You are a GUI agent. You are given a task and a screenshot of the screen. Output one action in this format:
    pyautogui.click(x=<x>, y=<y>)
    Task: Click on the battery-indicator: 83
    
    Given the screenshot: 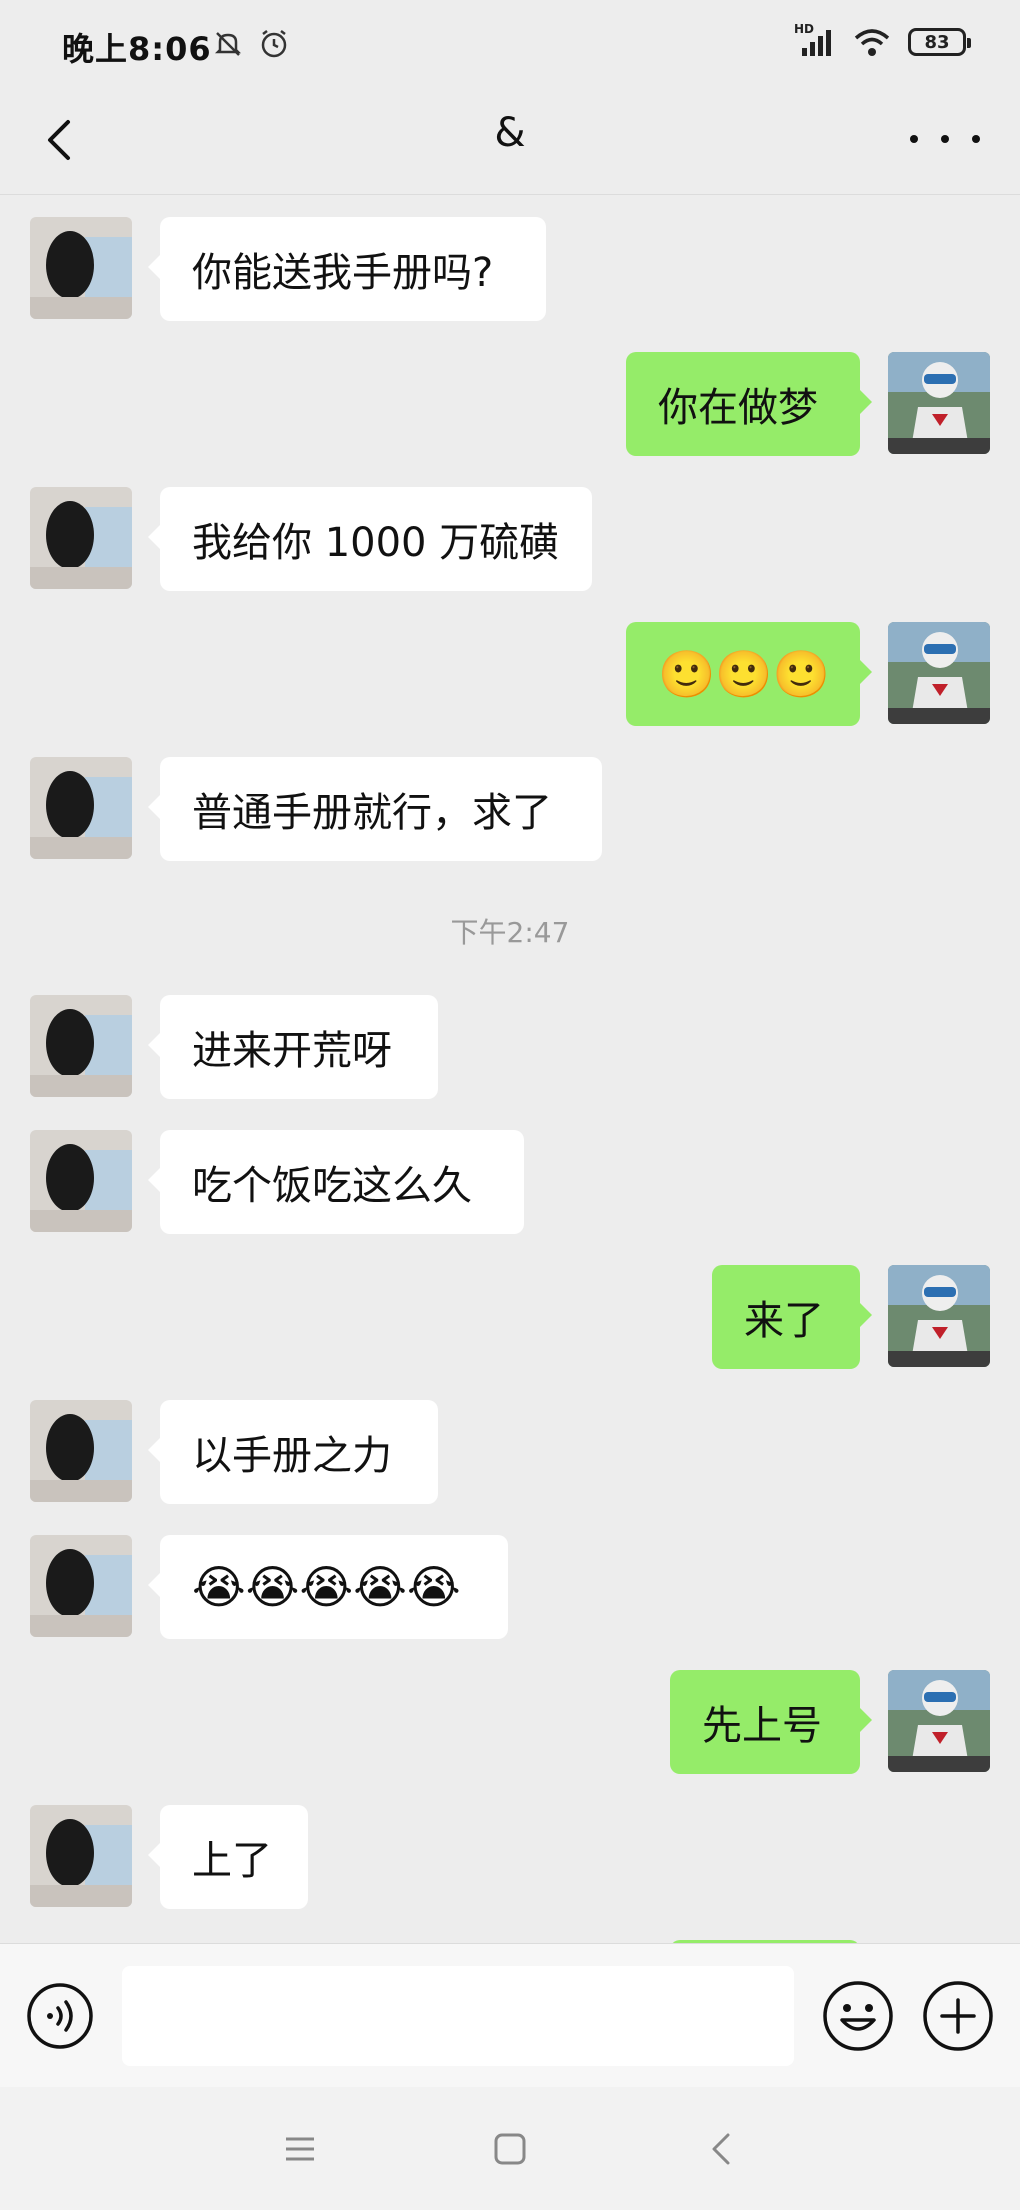 What is the action you would take?
    pyautogui.click(x=939, y=42)
    